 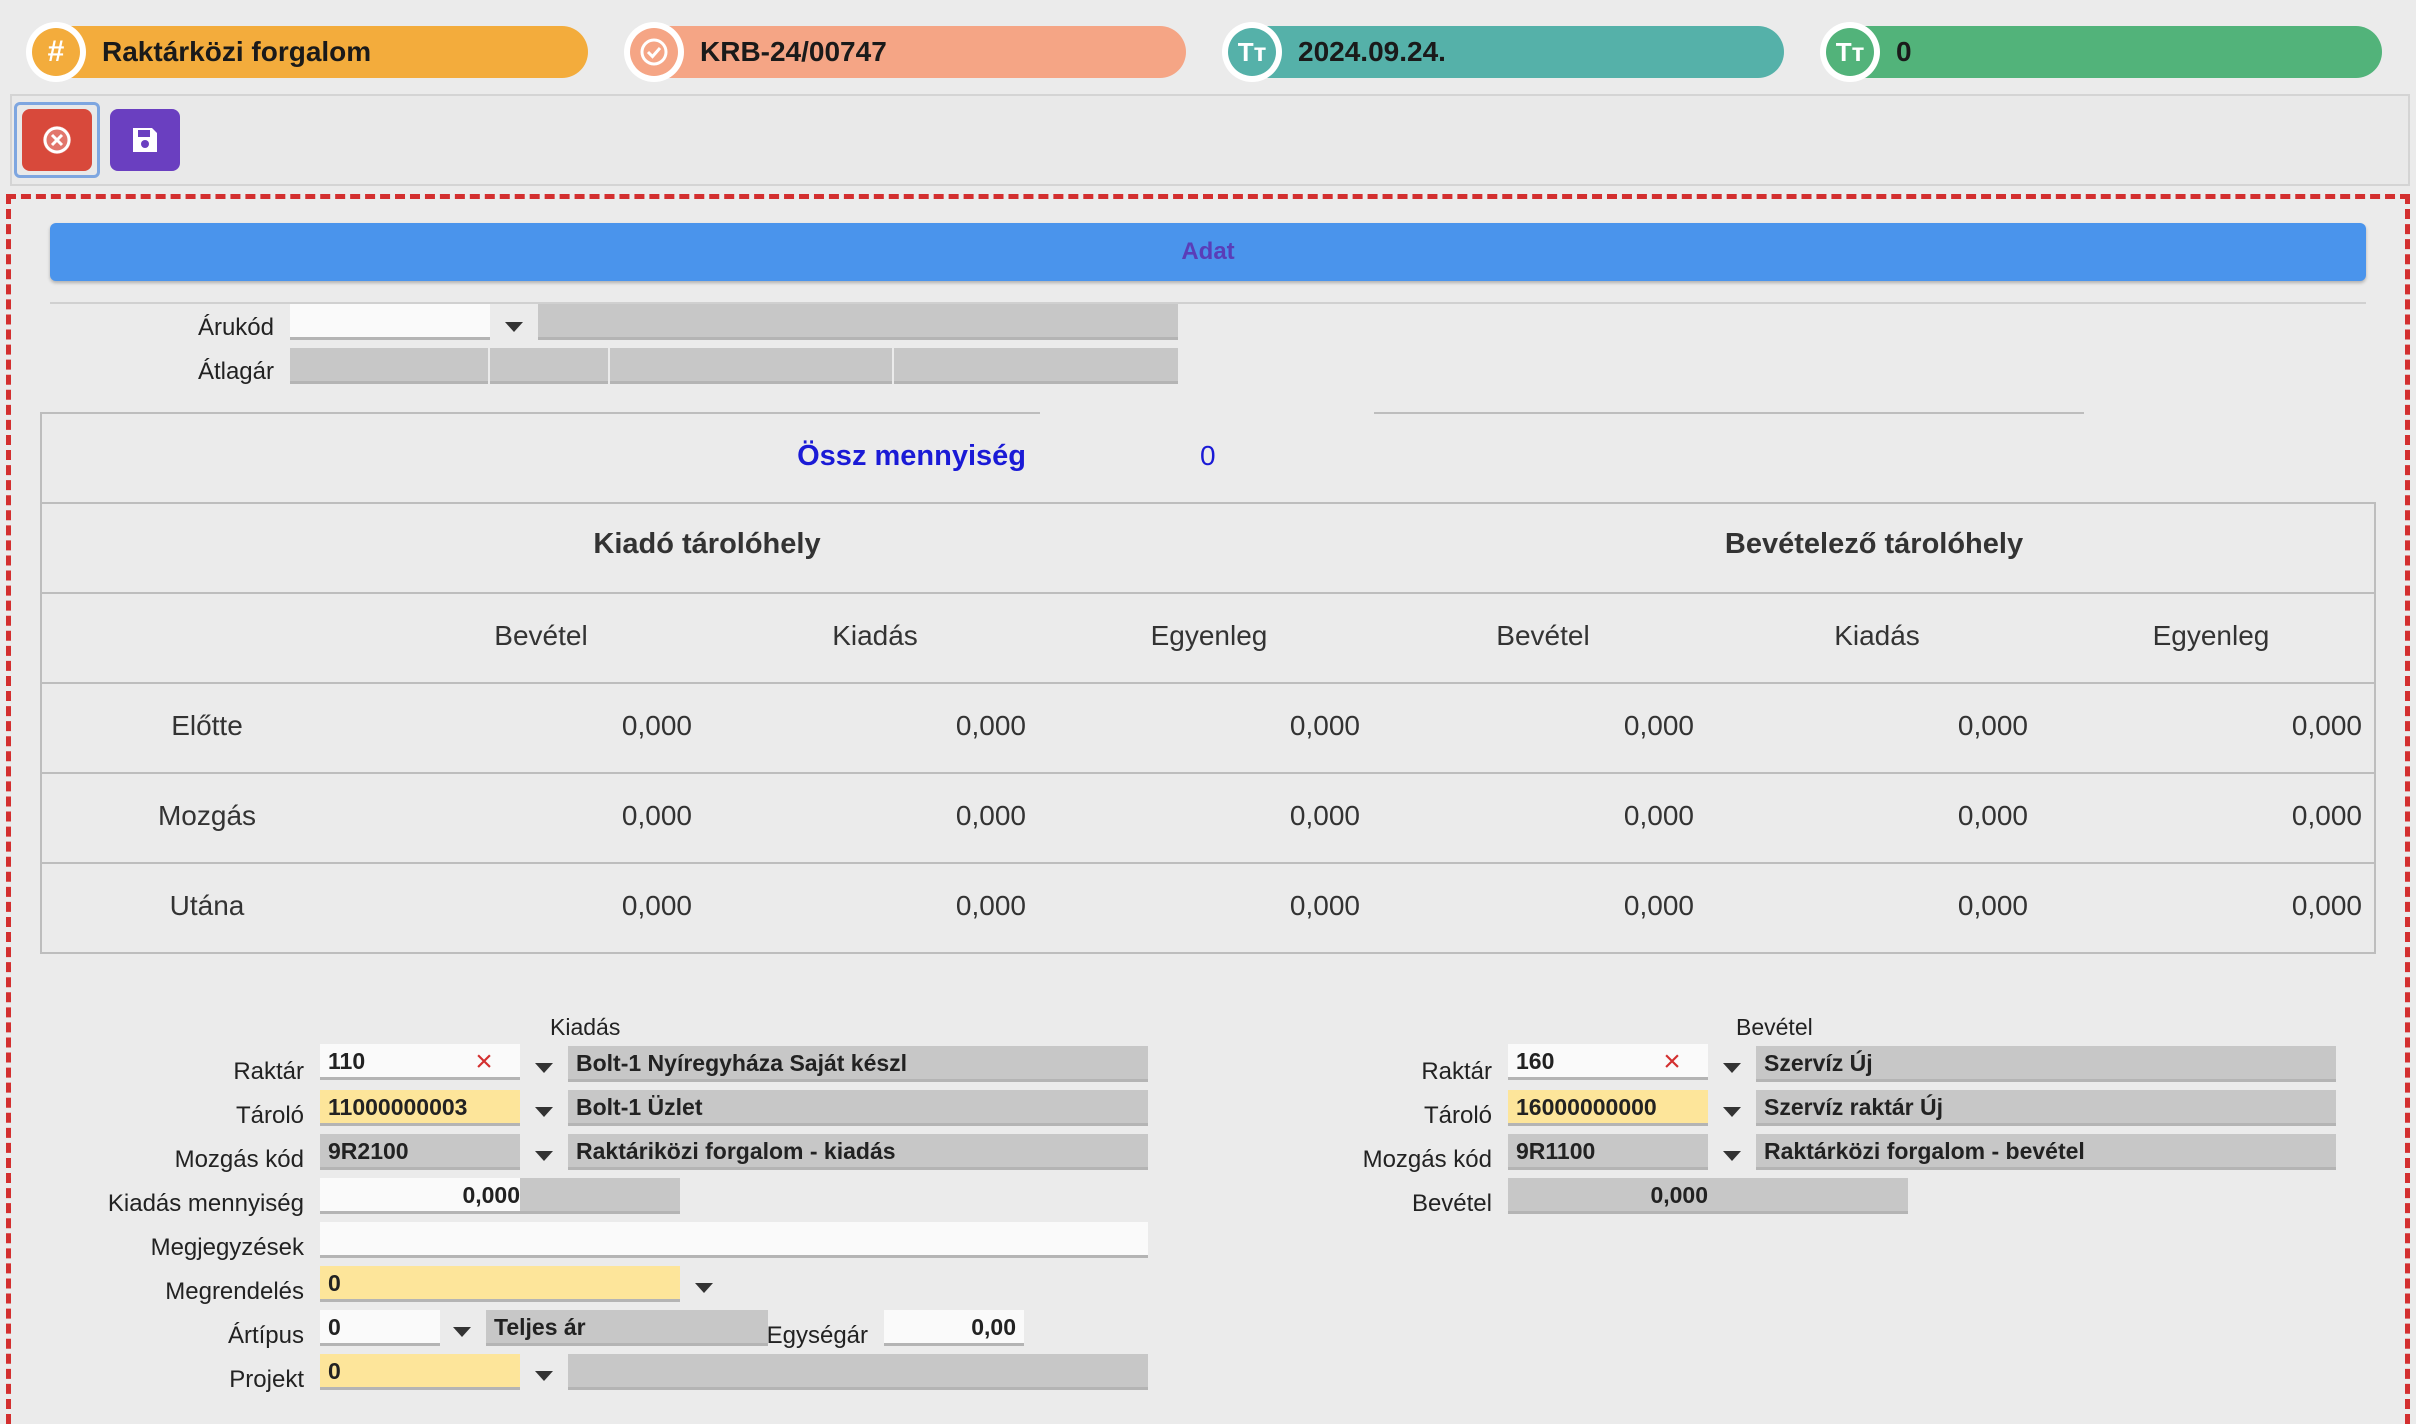 What do you see at coordinates (1456, 1071) in the screenshot?
I see `receipt-warehouse-label: Raktár` at bounding box center [1456, 1071].